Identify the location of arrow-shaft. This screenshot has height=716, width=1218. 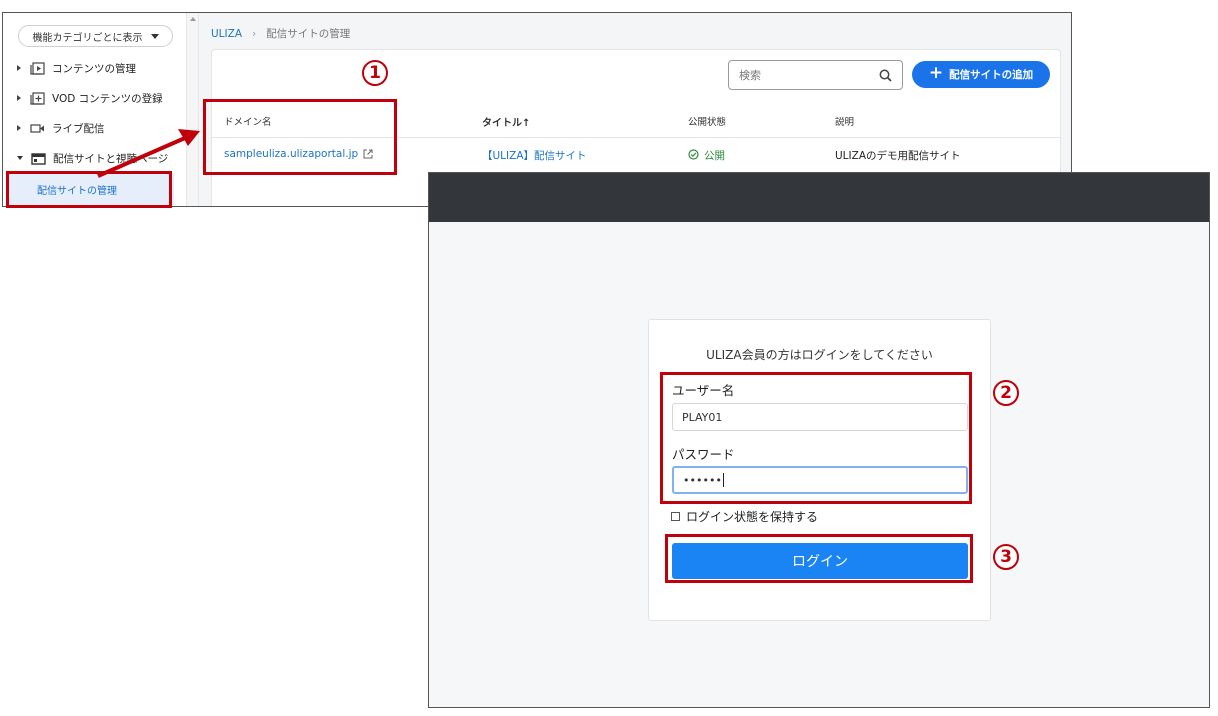
(141, 157).